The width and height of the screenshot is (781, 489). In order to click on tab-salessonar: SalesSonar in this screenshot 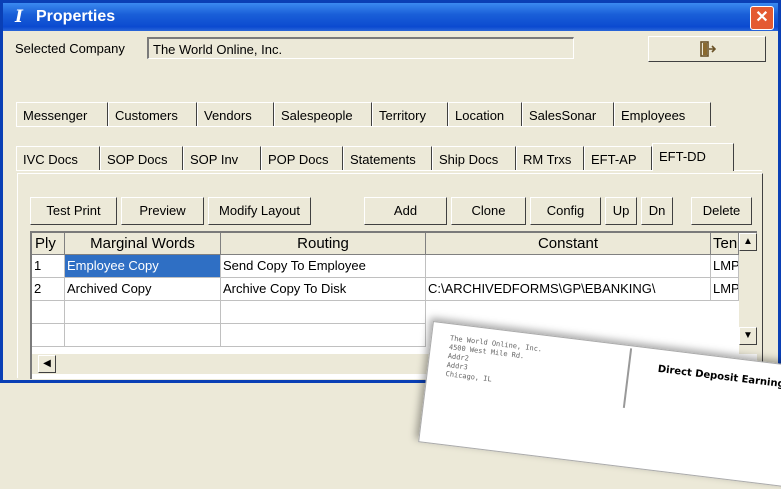, I will do `click(568, 114)`.